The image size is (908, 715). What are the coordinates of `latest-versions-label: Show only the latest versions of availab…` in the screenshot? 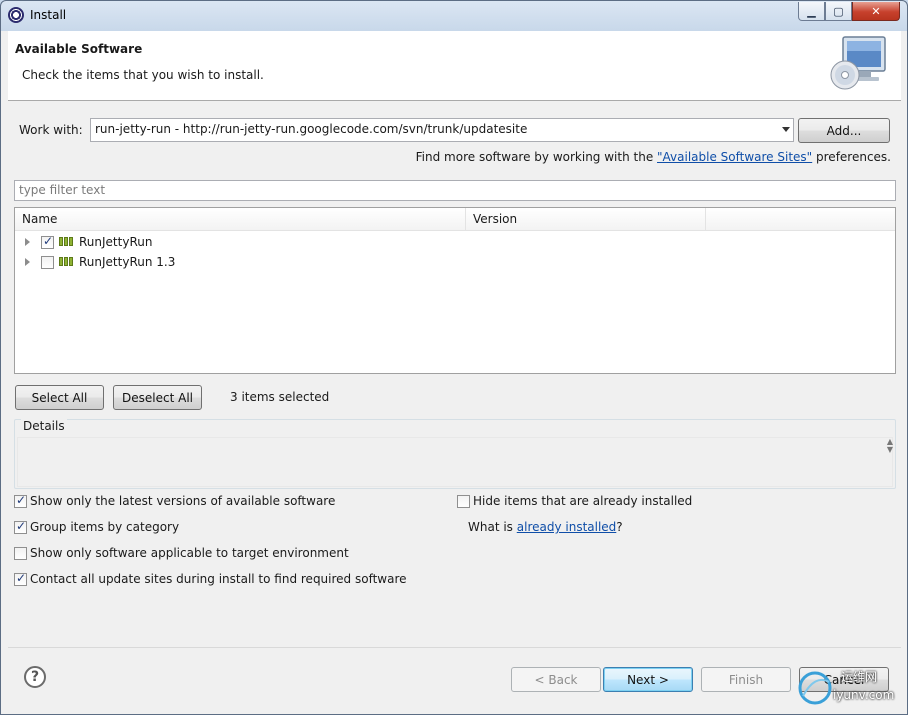 It's located at (183, 501).